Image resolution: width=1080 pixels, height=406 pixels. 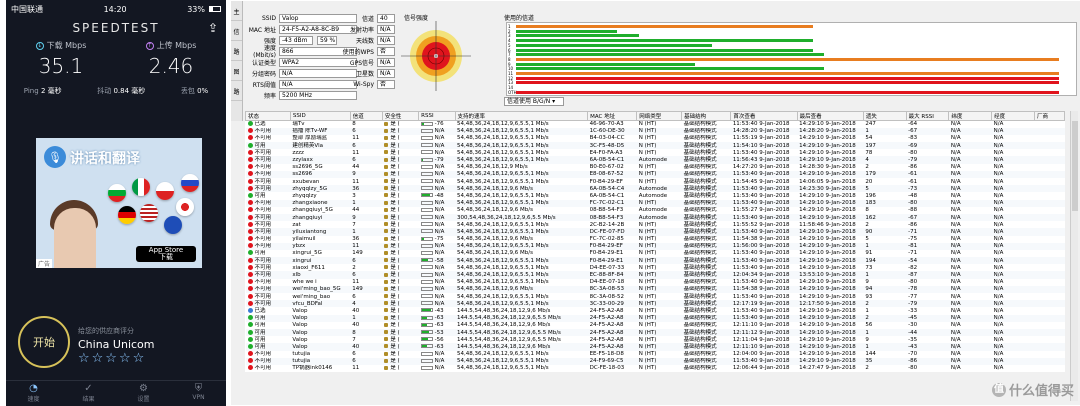 I want to click on status-cell: 不可用, so click(x=268, y=167).